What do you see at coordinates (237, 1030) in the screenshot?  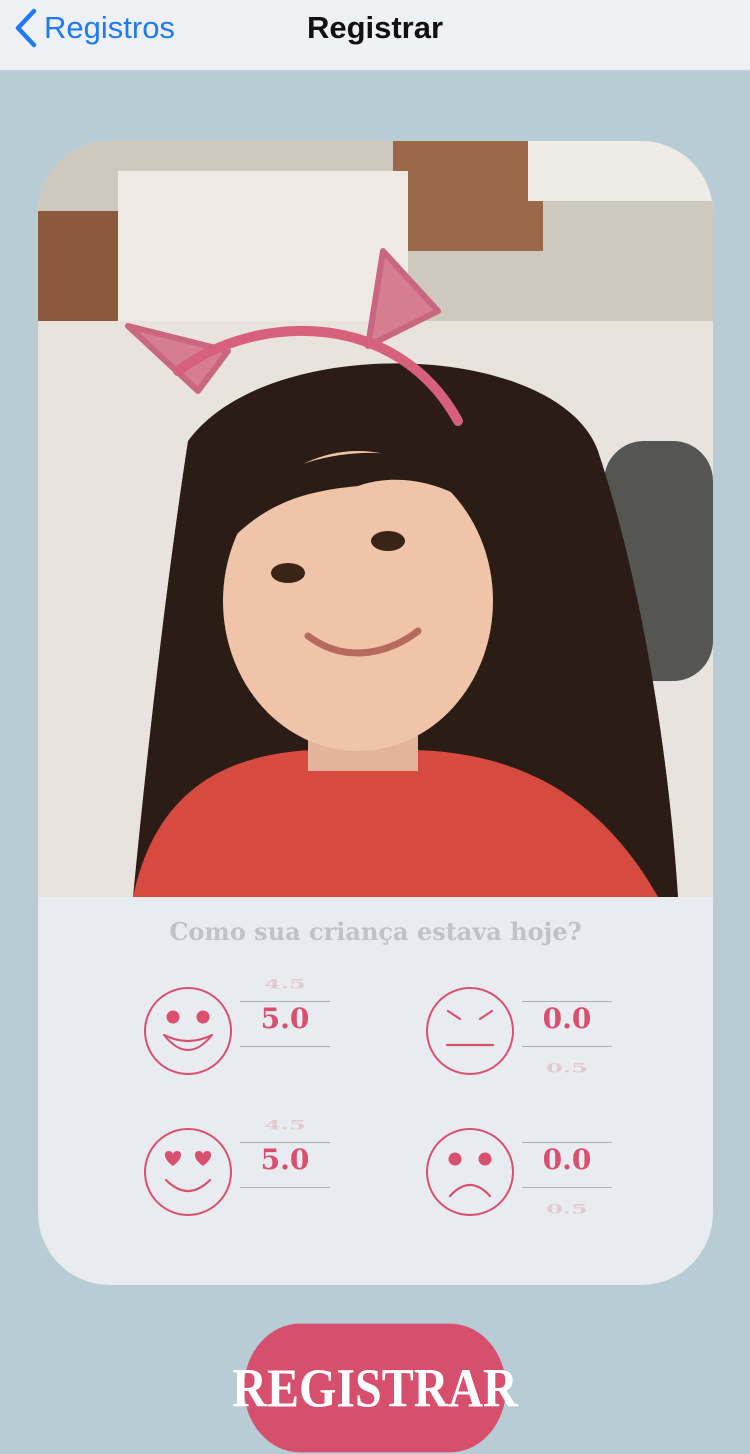 I see `rating-happy: 4.5 5.0` at bounding box center [237, 1030].